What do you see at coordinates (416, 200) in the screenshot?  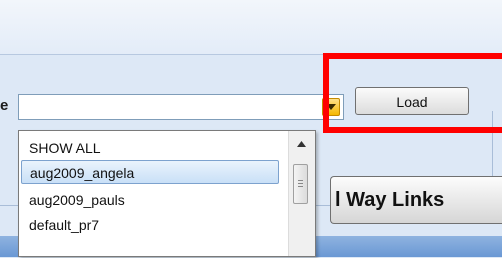 I see `way-links-button: l Way Links` at bounding box center [416, 200].